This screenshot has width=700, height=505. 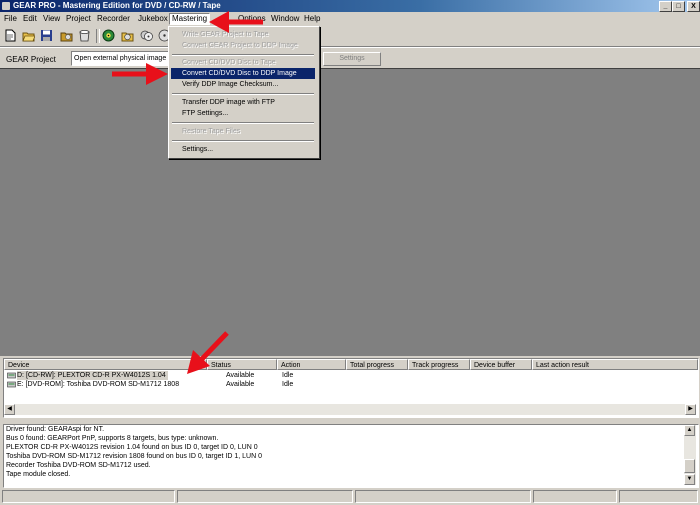 I want to click on open-image-icon, so click(x=66, y=35).